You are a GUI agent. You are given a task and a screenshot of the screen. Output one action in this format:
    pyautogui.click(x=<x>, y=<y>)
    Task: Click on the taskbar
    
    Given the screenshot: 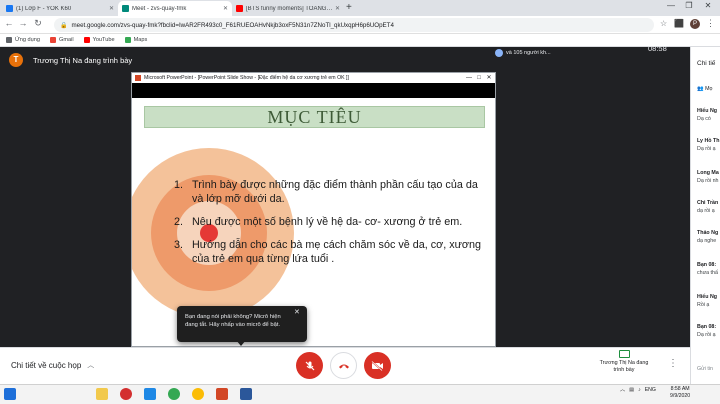 What is the action you would take?
    pyautogui.click(x=360, y=394)
    